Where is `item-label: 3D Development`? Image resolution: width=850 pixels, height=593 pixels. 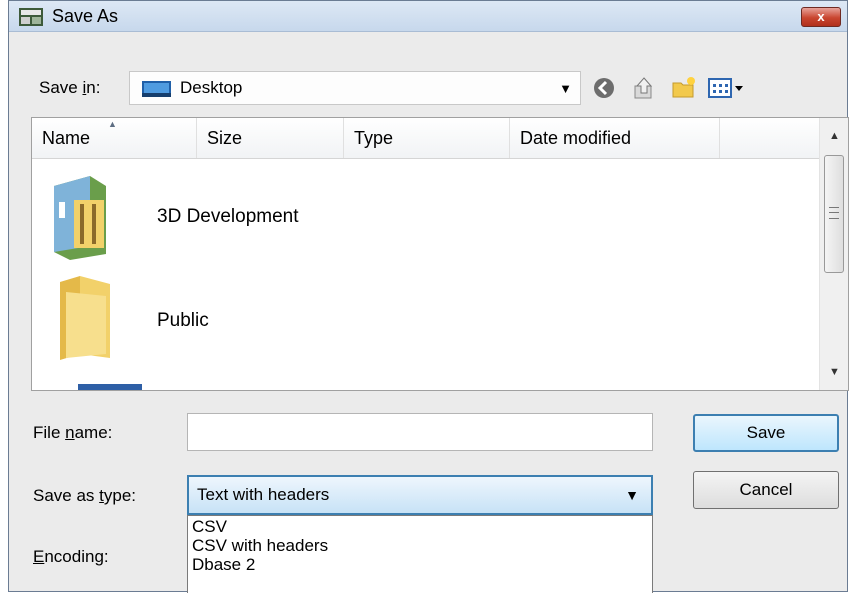 item-label: 3D Development is located at coordinates (228, 216).